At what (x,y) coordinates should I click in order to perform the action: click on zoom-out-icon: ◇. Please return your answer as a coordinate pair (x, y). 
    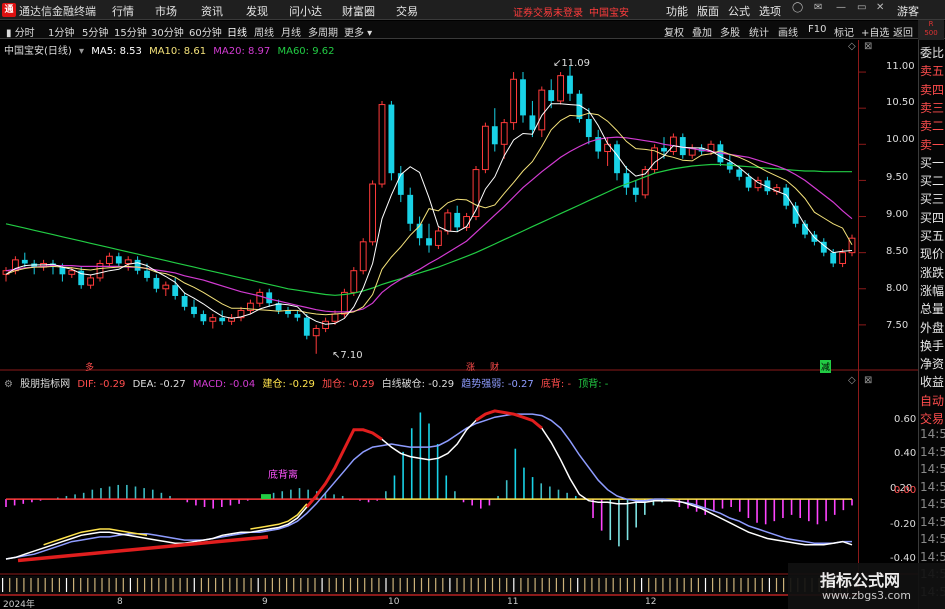
    Looking at the image, I should click on (852, 46).